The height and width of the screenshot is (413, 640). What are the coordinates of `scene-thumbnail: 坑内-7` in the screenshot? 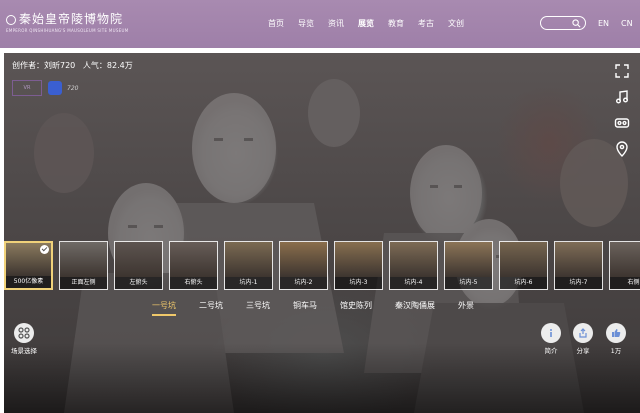 It's located at (578, 265).